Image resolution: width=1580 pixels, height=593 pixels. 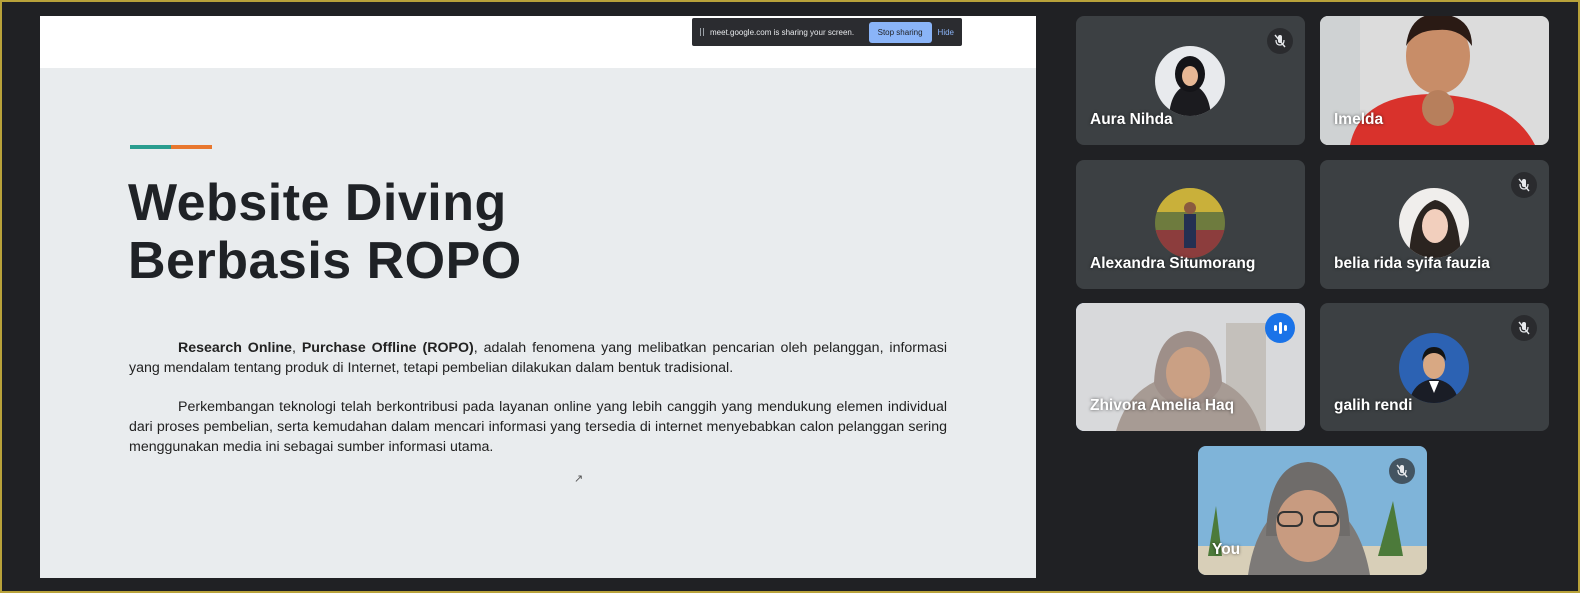 I want to click on participant-tile-imelda: Imelda, so click(x=1434, y=80).